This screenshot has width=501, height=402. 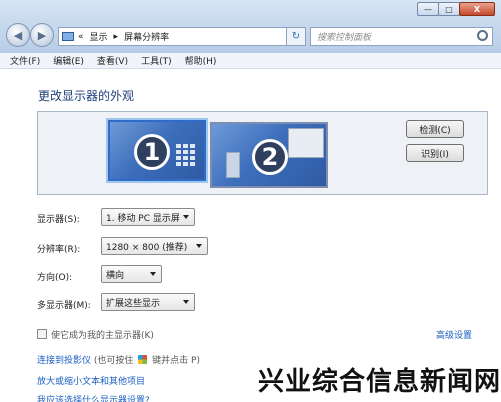 I want to click on page-title: 更改显示器的外观, so click(x=86, y=96).